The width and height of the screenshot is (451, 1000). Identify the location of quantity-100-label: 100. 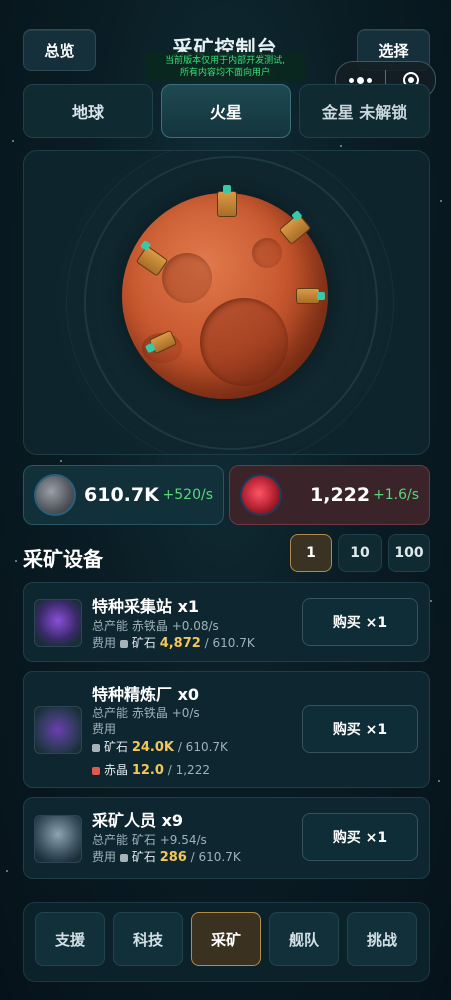
(409, 553).